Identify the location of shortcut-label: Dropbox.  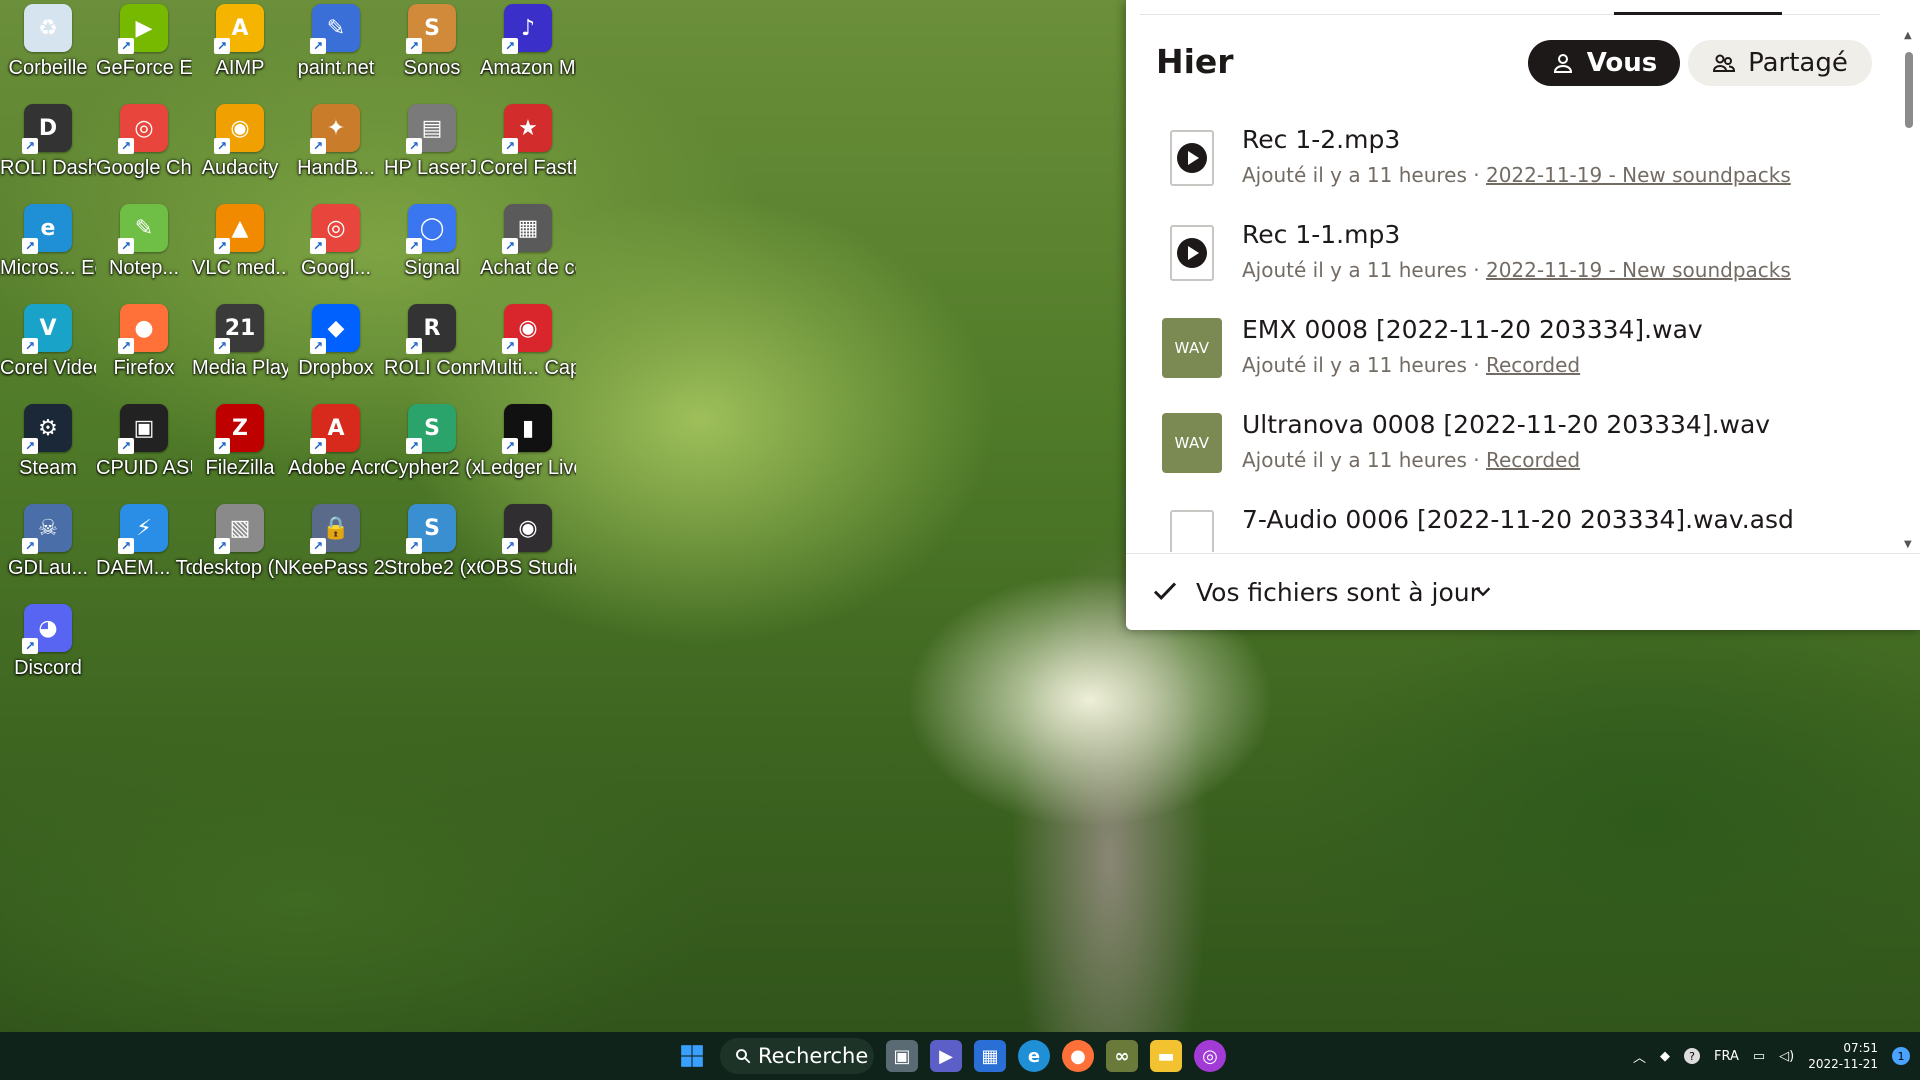
(336, 368).